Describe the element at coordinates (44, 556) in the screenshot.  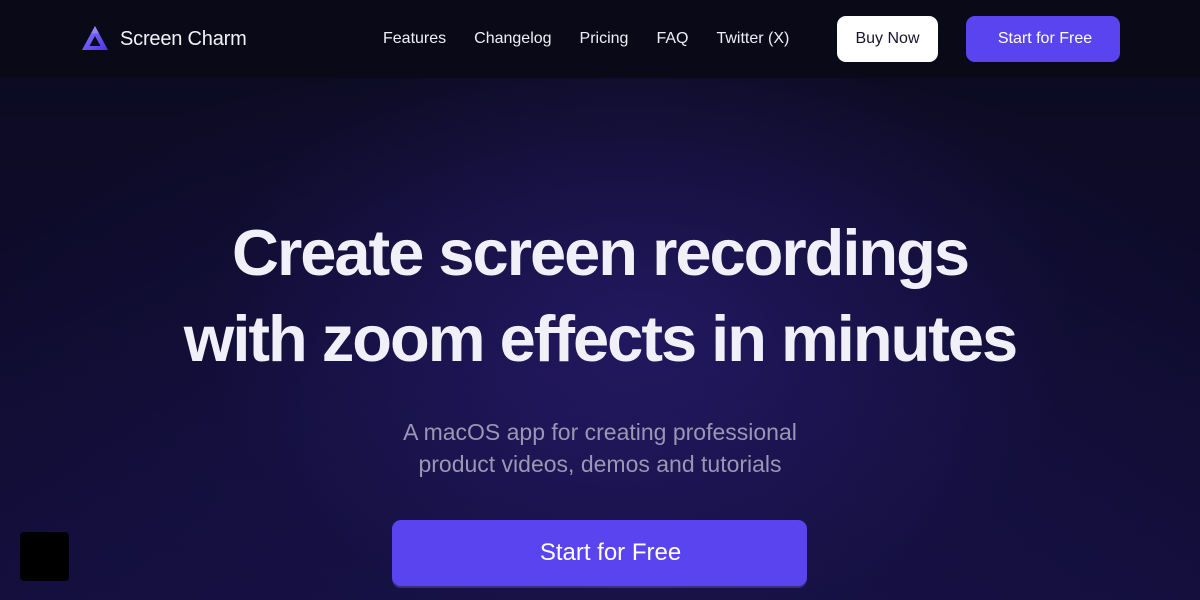
I see `corner-widget` at that location.